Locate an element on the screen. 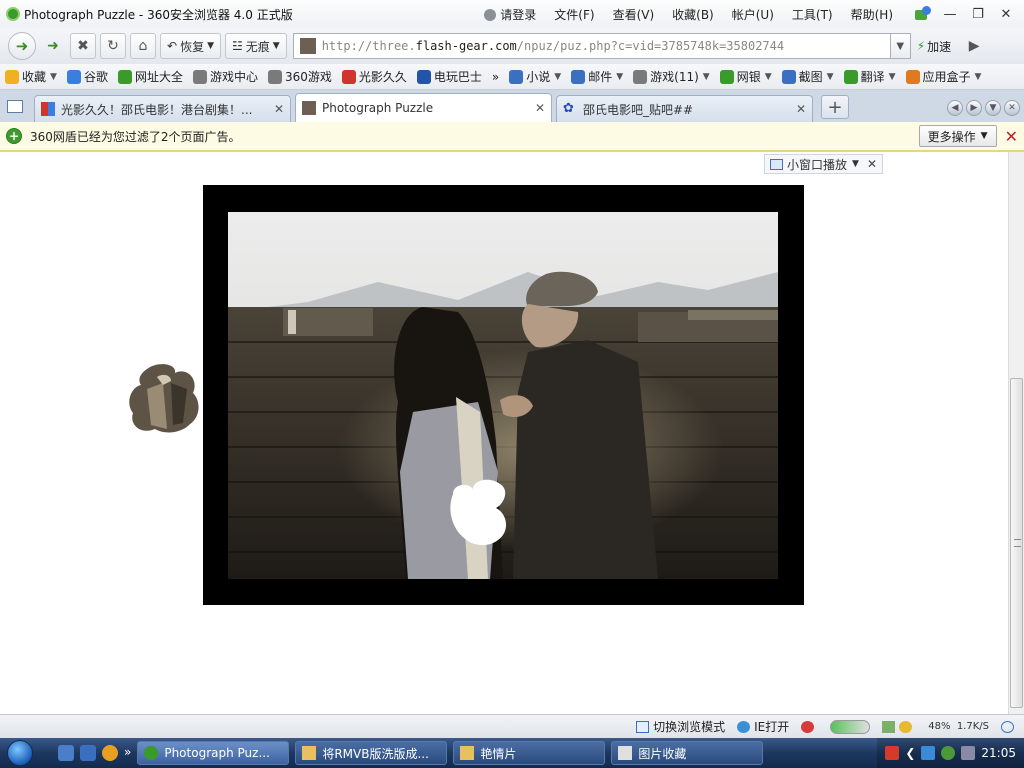  bookmark-item: 小说 ▼ is located at coordinates (535, 76).